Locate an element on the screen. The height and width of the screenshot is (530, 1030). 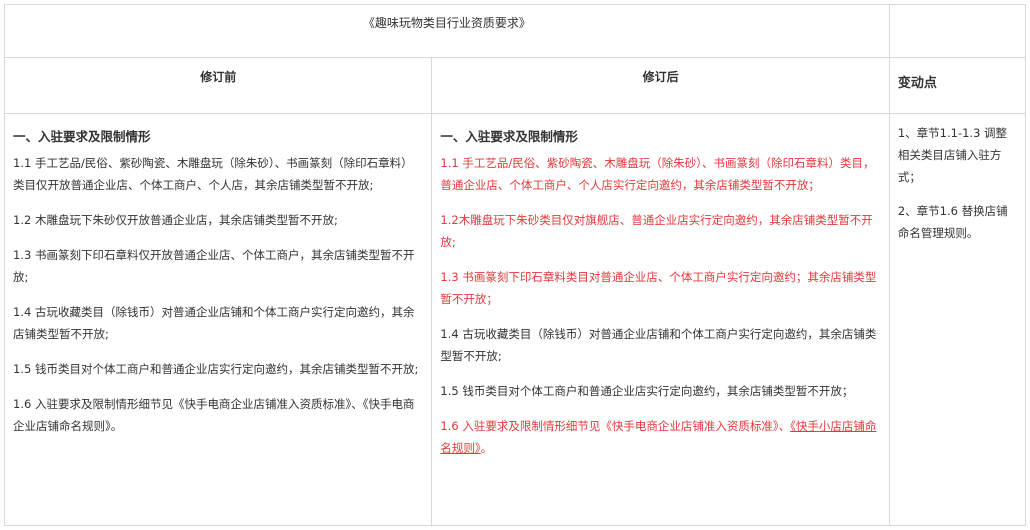
before-clause-1-5: 1.5 钱币类目对个体工商户和普通企业店实行定向邀约，其余店铺类型暂不开放; is located at coordinates (216, 369).